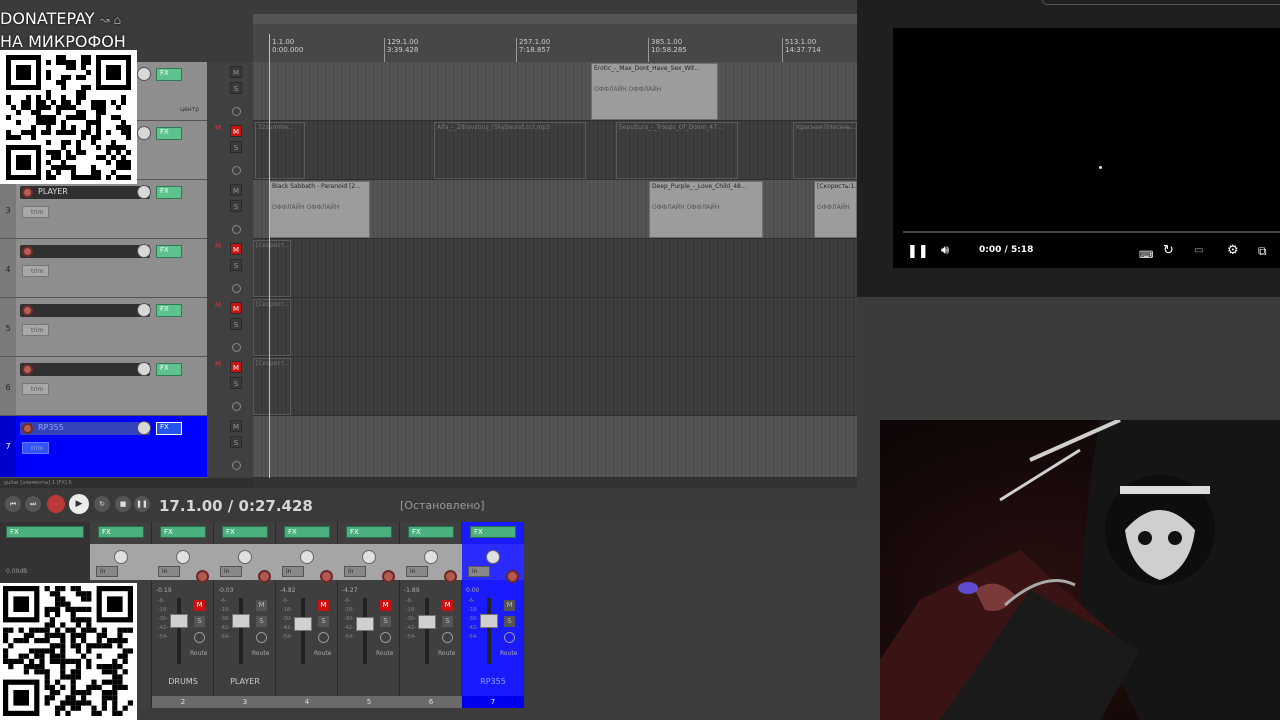 This screenshot has width=1280, height=720. Describe the element at coordinates (13, 504) in the screenshot. I see `go-to-start-icon: ⏮` at that location.